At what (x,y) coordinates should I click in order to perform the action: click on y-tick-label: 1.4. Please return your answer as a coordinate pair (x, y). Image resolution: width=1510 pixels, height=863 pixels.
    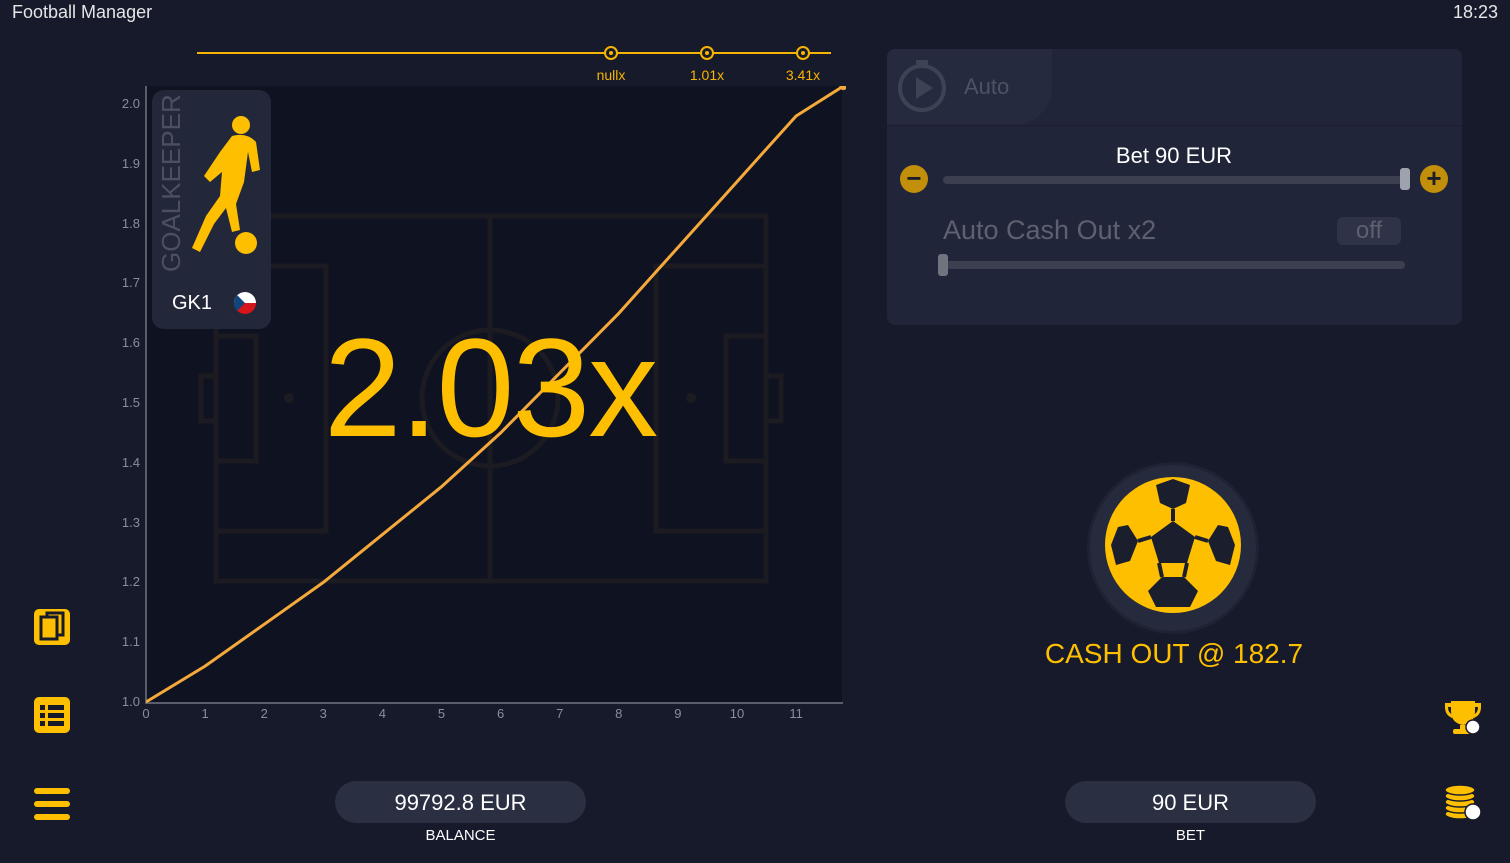
    Looking at the image, I should click on (130, 462).